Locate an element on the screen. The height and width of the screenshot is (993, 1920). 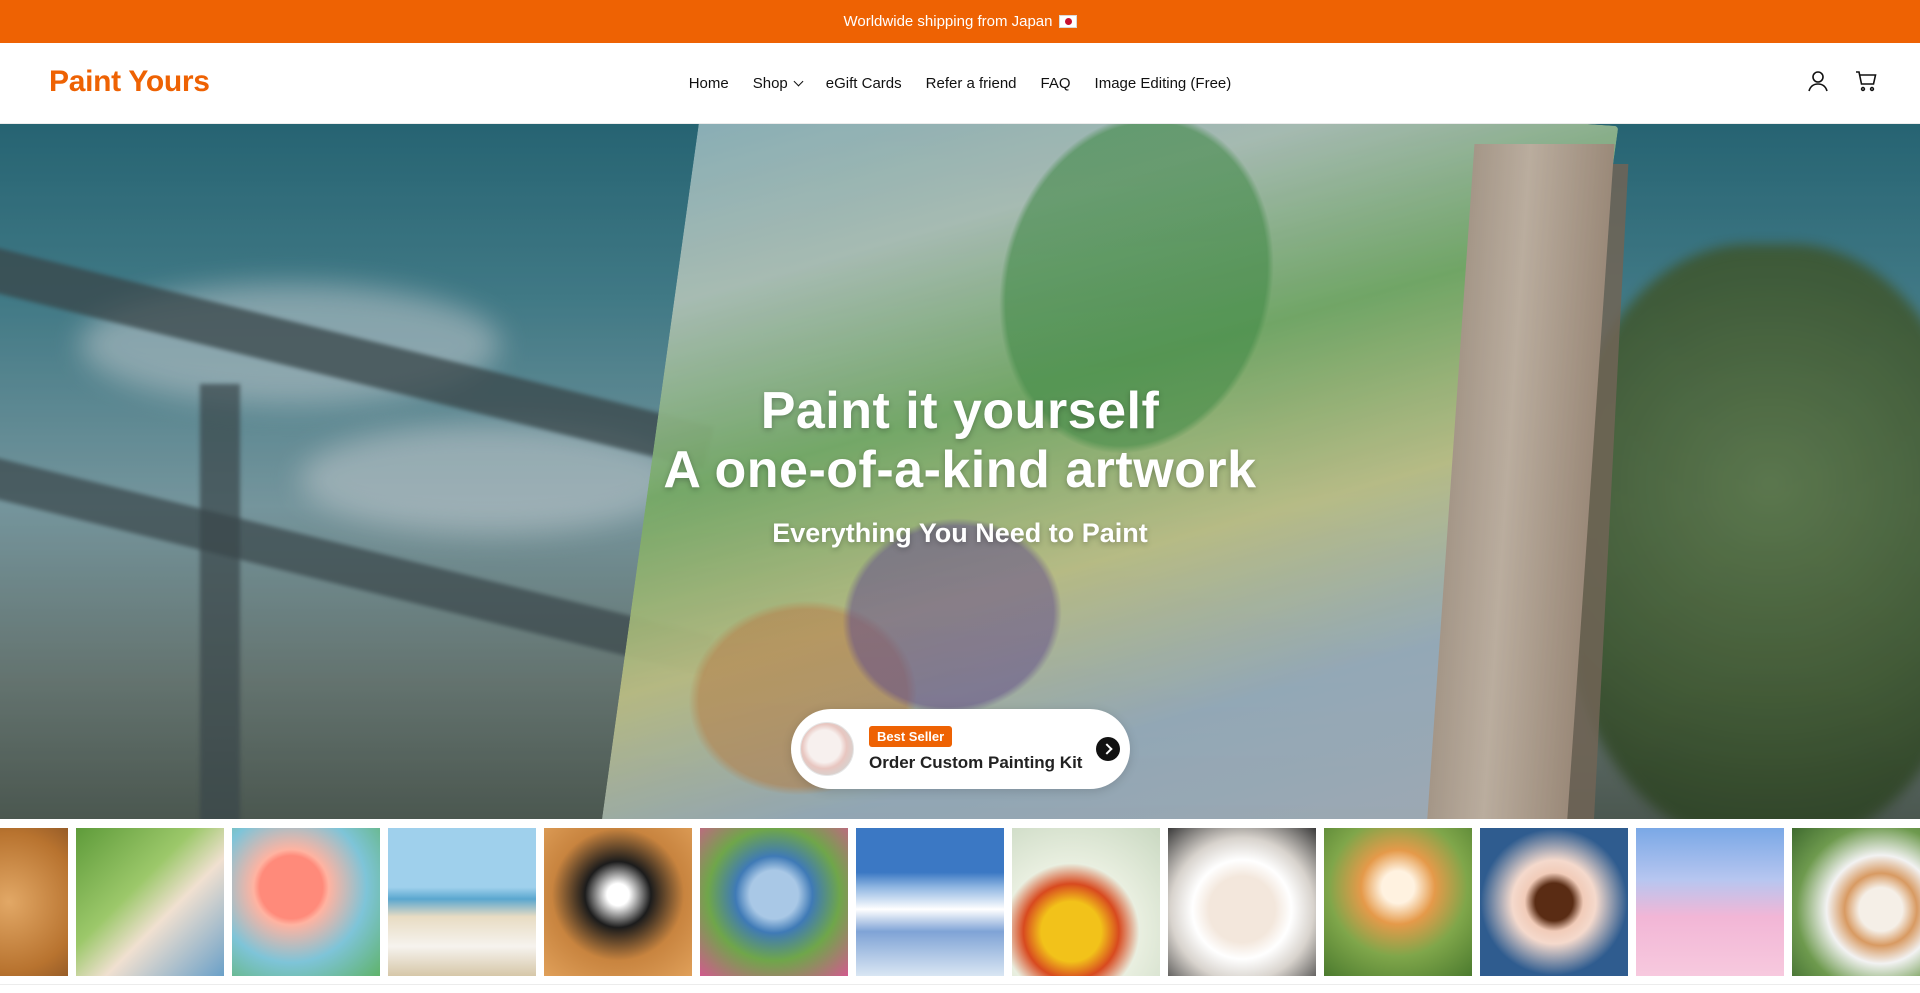
gallery-tile-mount-fuji is located at coordinates (930, 902).